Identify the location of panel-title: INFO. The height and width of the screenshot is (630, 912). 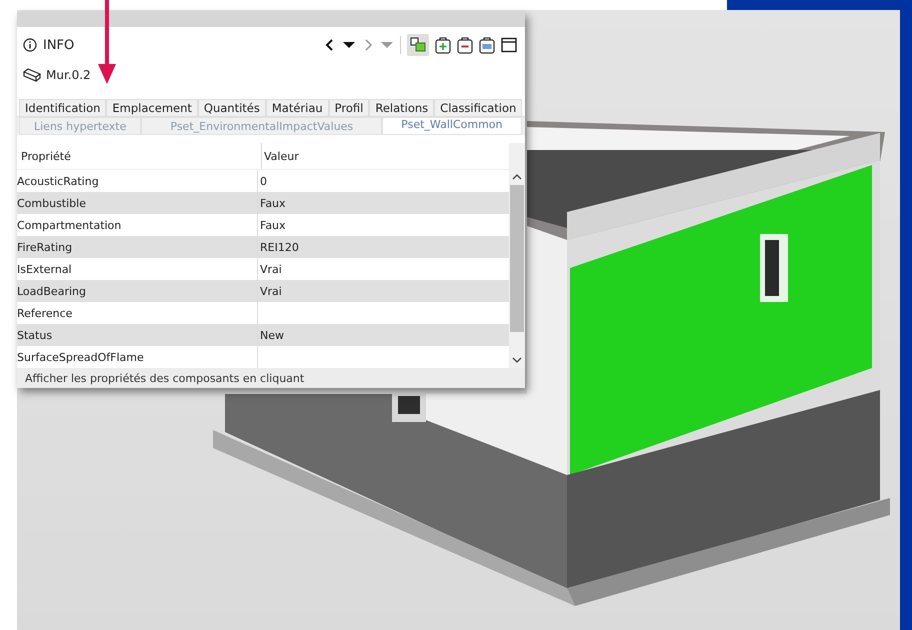
(58, 45).